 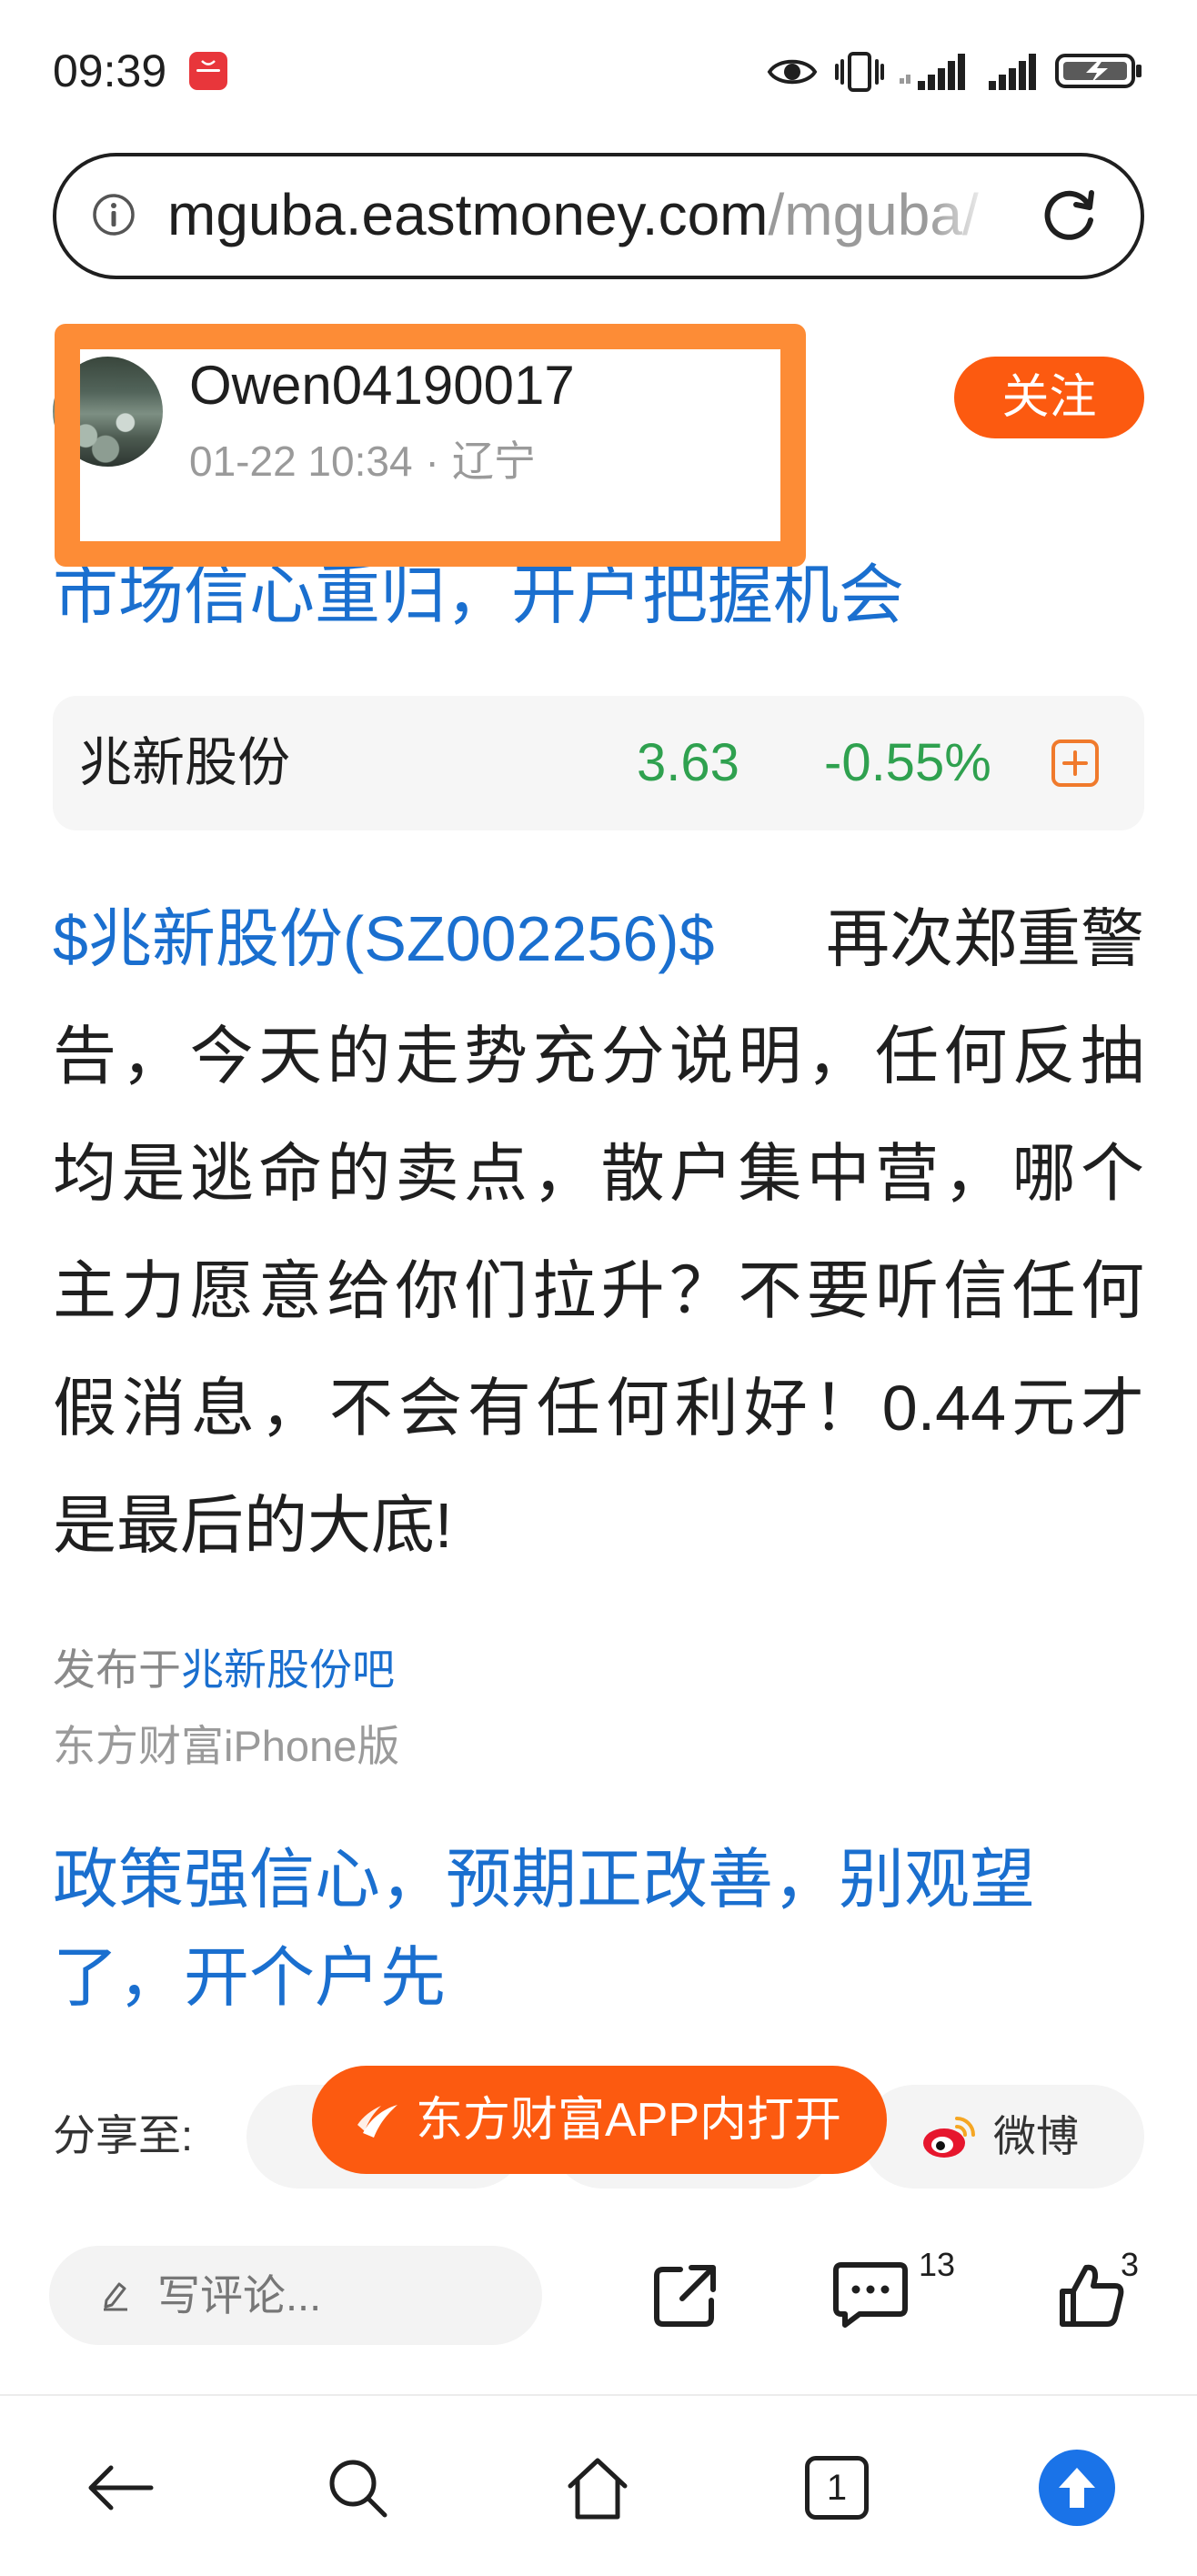 What do you see at coordinates (948, 2136) in the screenshot?
I see `weibo-icon` at bounding box center [948, 2136].